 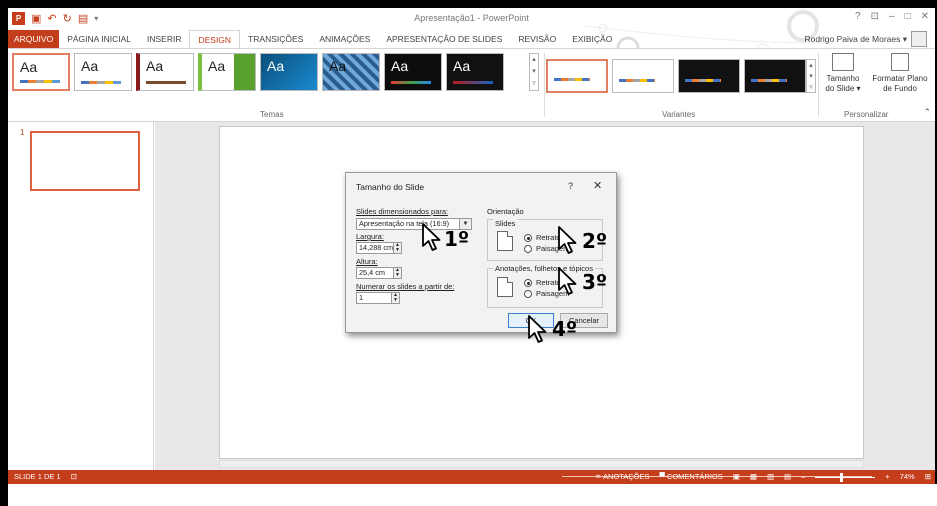 I want to click on slide-size-icon, so click(x=843, y=62).